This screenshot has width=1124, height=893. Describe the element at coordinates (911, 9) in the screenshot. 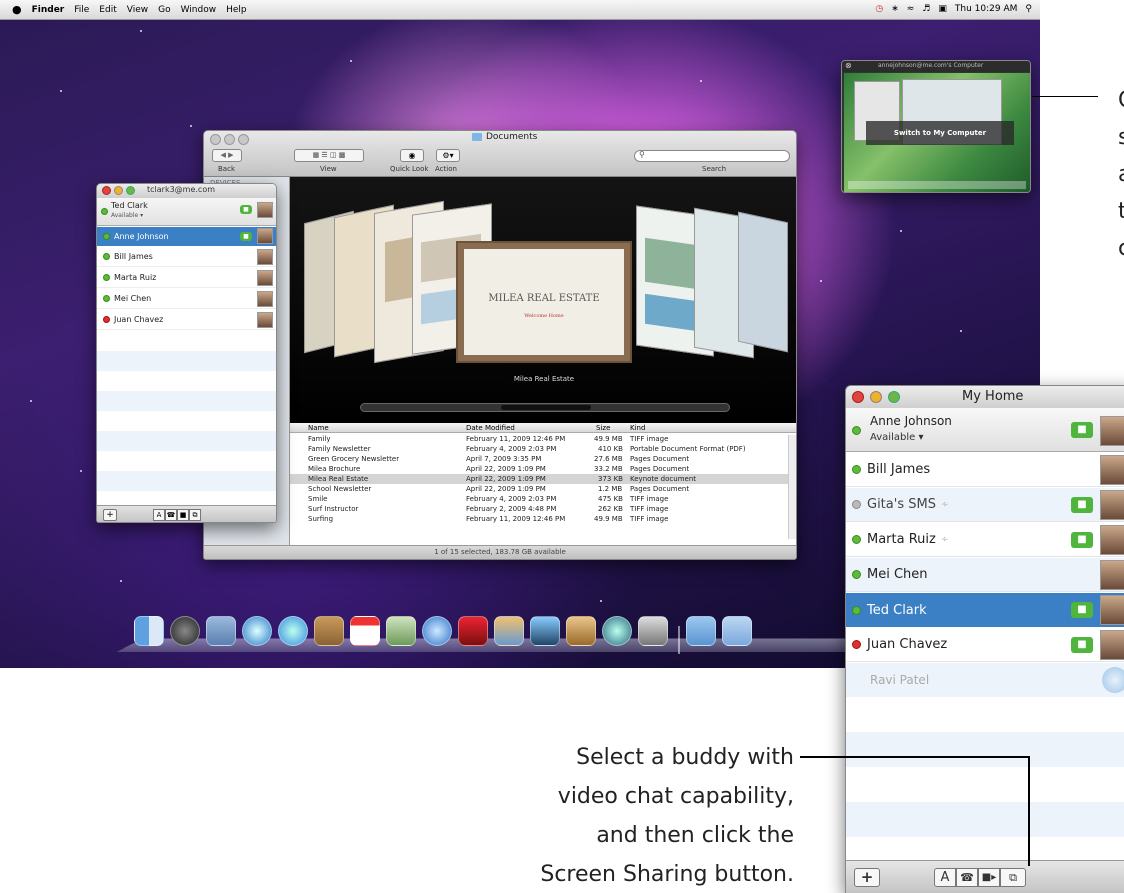

I see `wifi-icon: ≈` at that location.